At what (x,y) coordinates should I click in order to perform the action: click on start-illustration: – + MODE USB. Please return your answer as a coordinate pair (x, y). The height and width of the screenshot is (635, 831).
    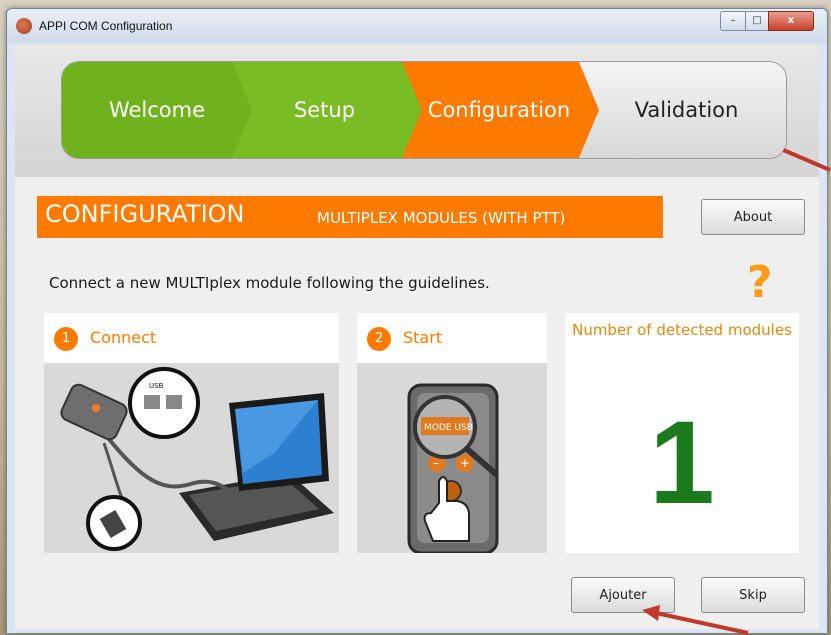
    Looking at the image, I should click on (452, 459).